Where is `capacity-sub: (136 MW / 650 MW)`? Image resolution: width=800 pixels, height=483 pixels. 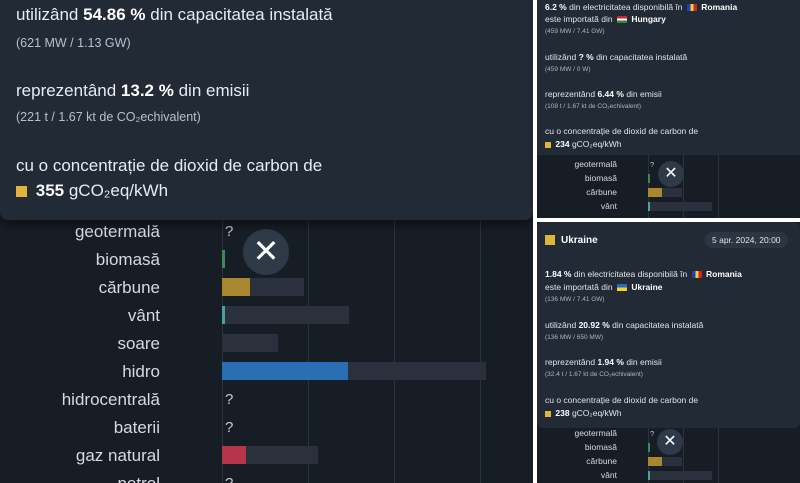
capacity-sub: (136 MW / 650 MW) is located at coordinates (574, 337).